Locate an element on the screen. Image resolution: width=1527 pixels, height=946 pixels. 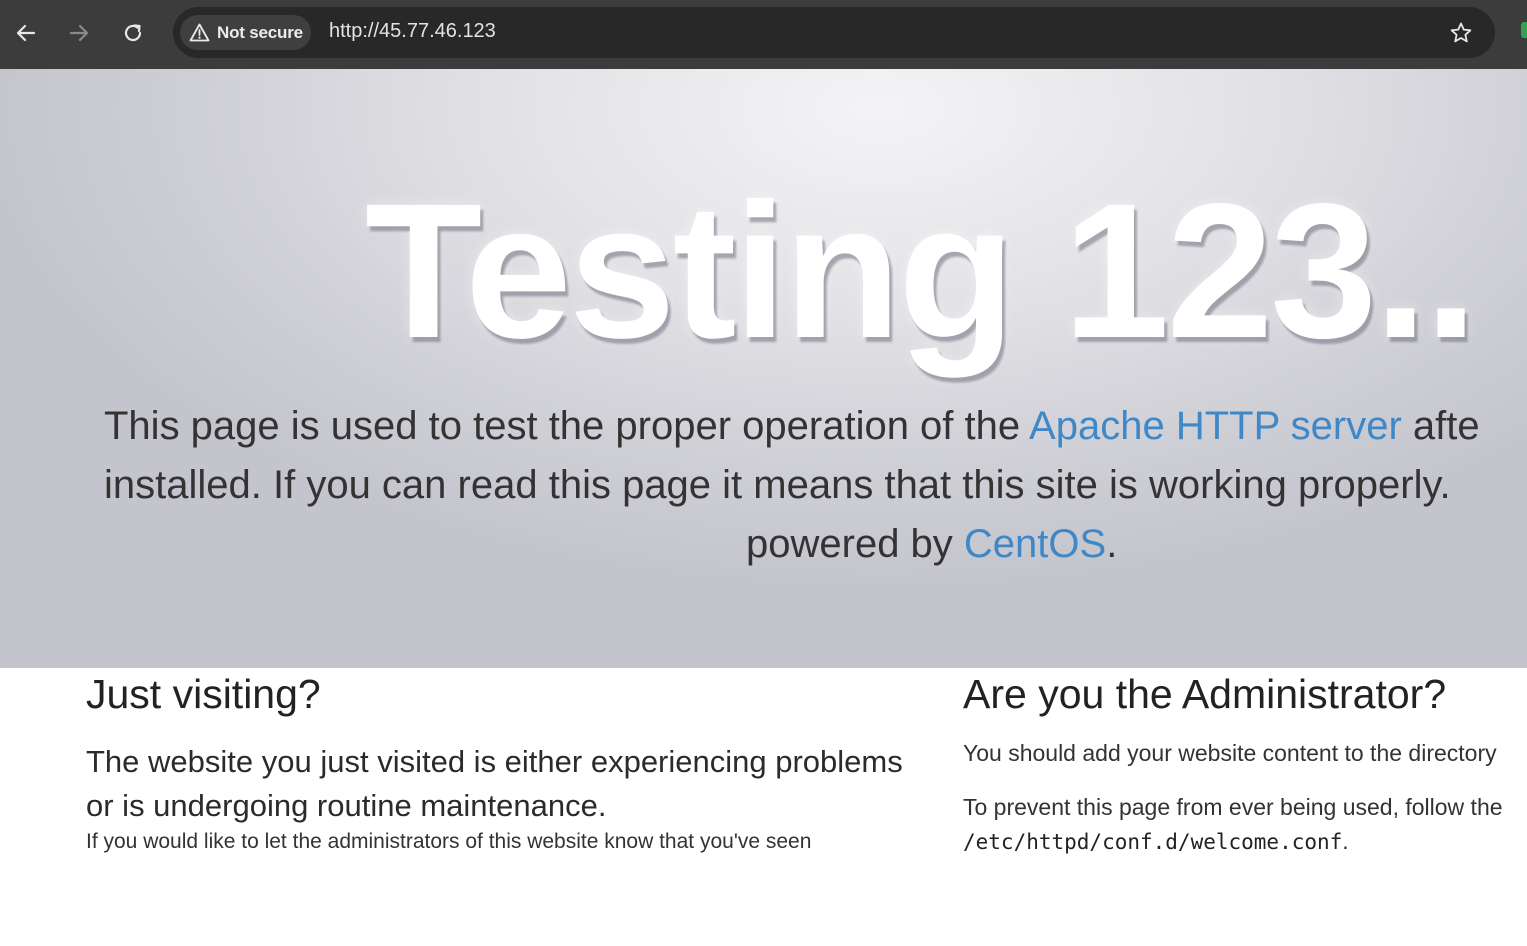
admin-heading: Are you the Administrator? is located at coordinates (1205, 694).